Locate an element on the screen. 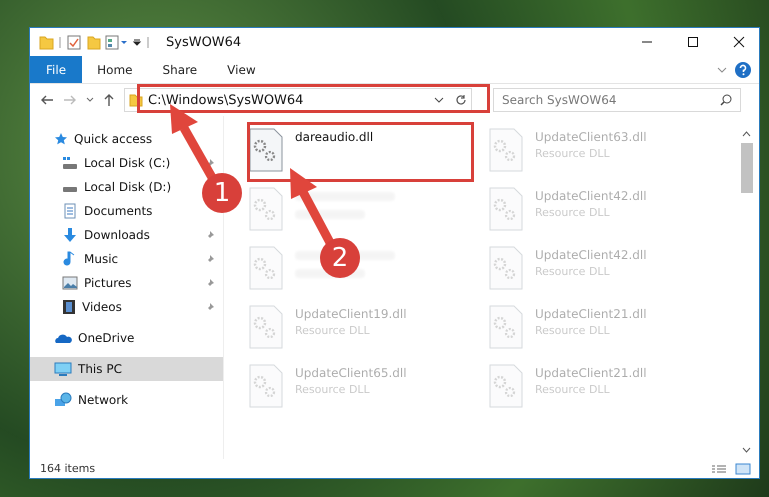 This screenshot has width=769, height=497. gear-file-icon is located at coordinates (266, 150).